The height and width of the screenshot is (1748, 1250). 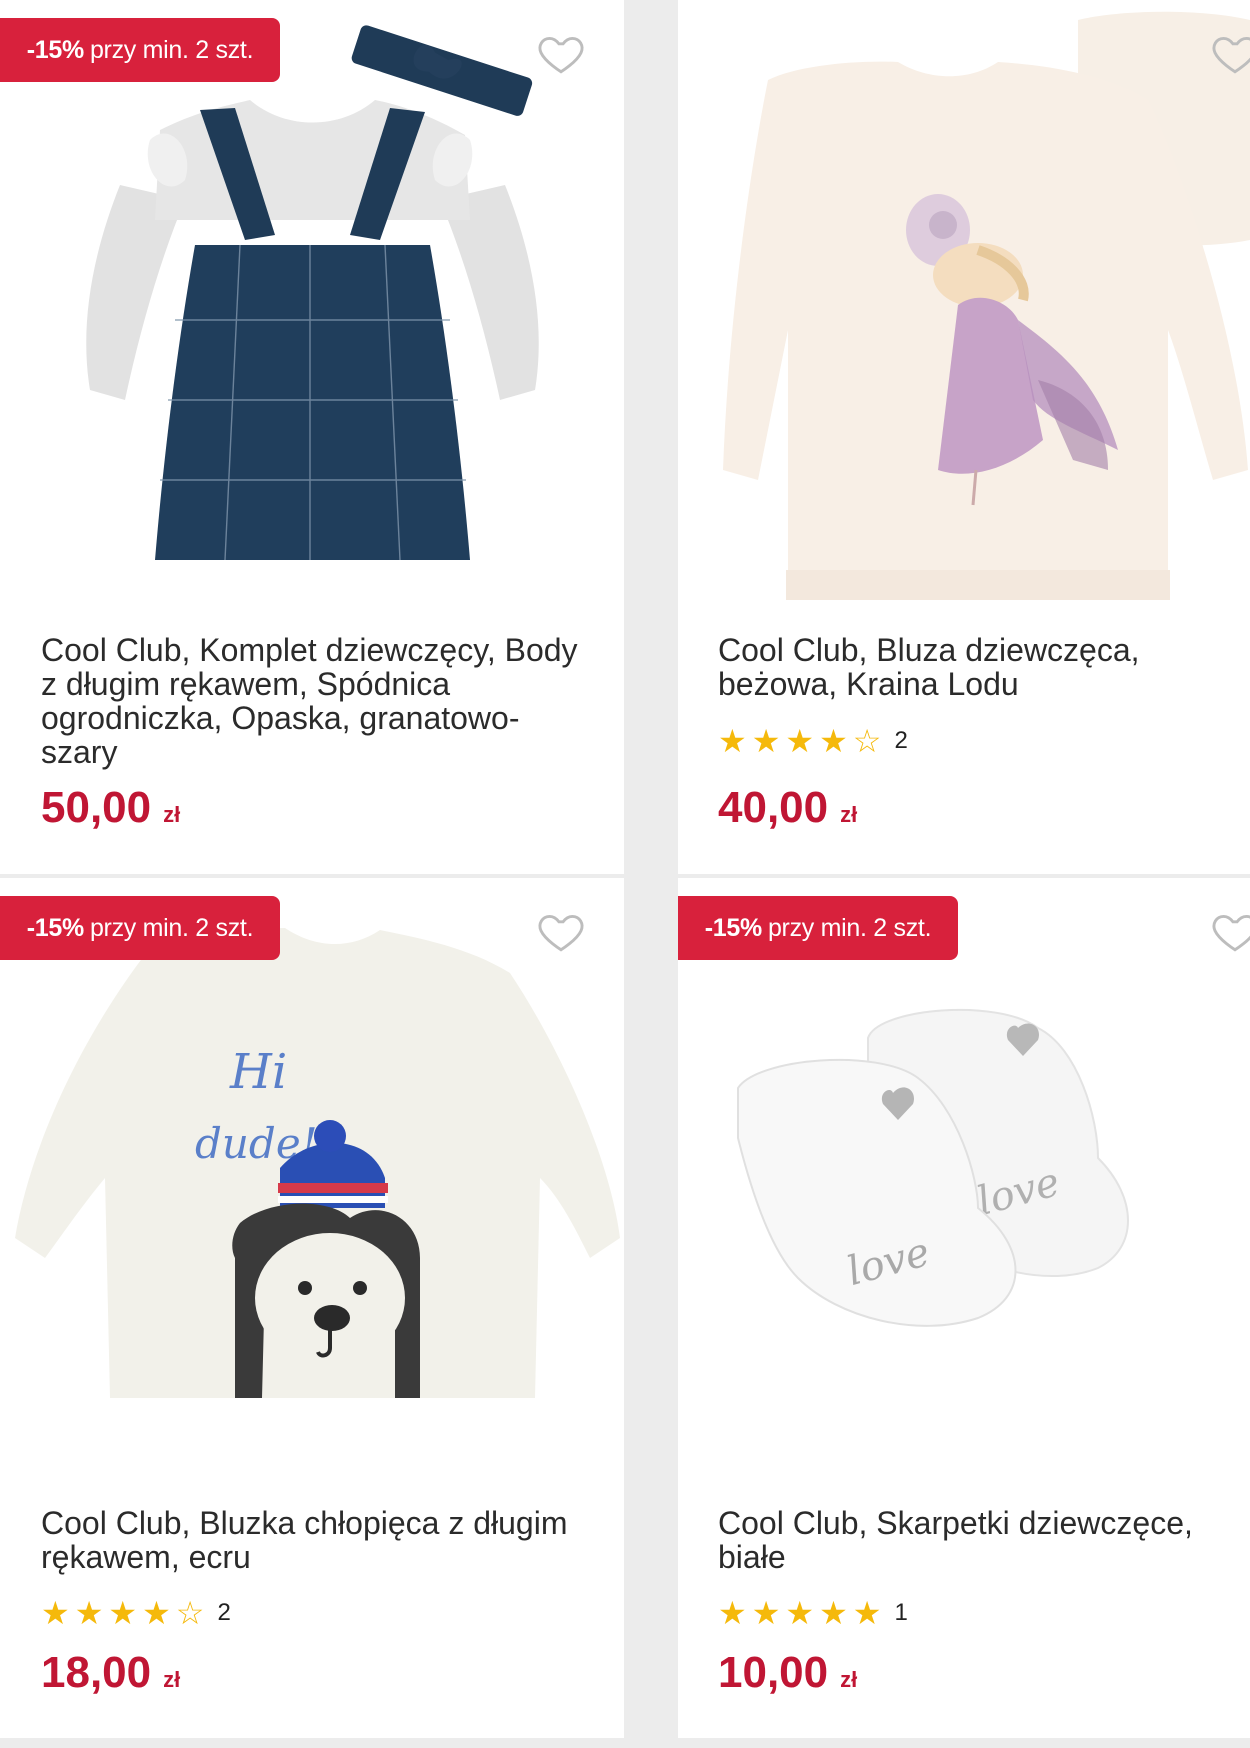 I want to click on product-rating: ★ ★ ★ ★ ★ 1, so click(x=813, y=1613).